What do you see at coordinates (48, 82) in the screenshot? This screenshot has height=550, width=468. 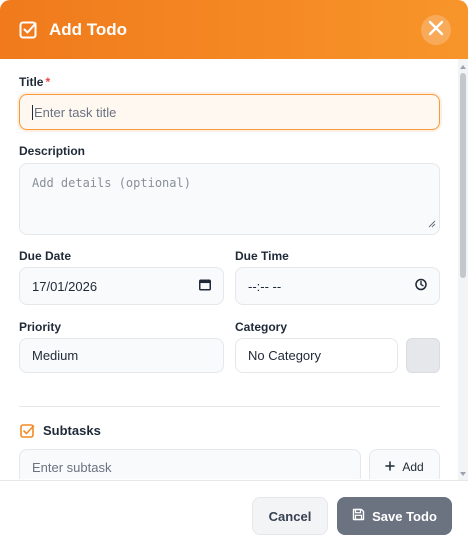 I see `required-mark: *` at bounding box center [48, 82].